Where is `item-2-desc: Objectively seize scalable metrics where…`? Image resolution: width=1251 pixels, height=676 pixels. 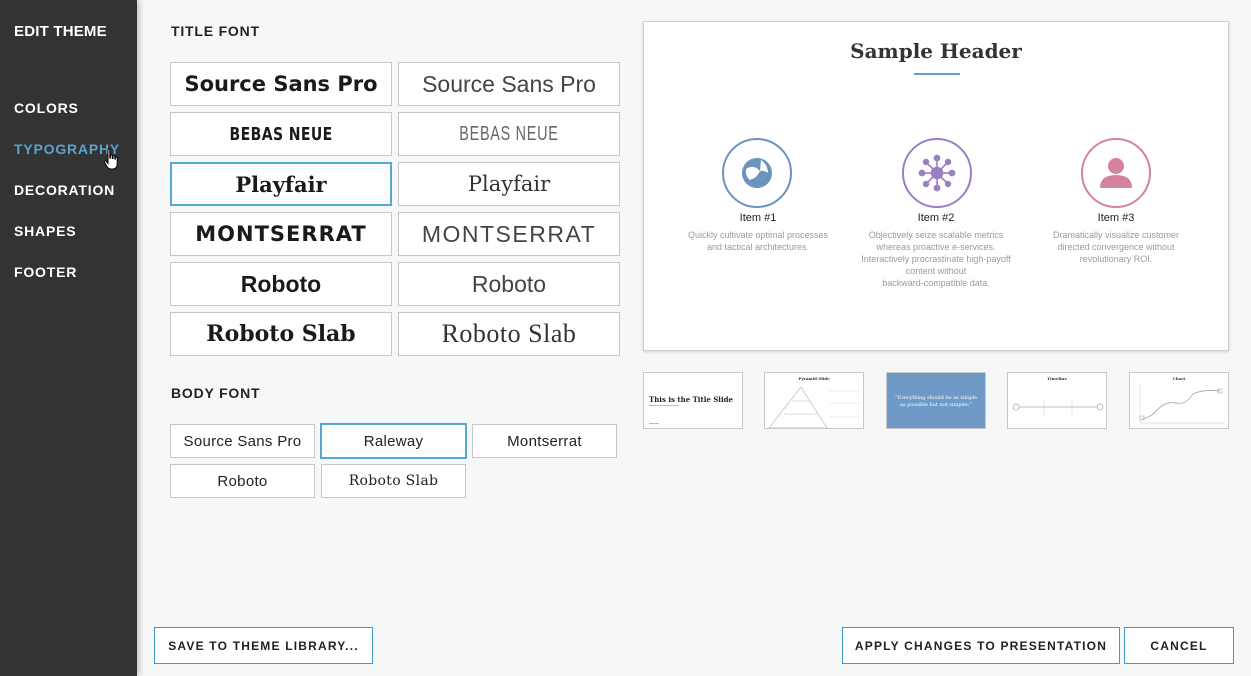 item-2-desc: Objectively seize scalable metrics where… is located at coordinates (936, 259).